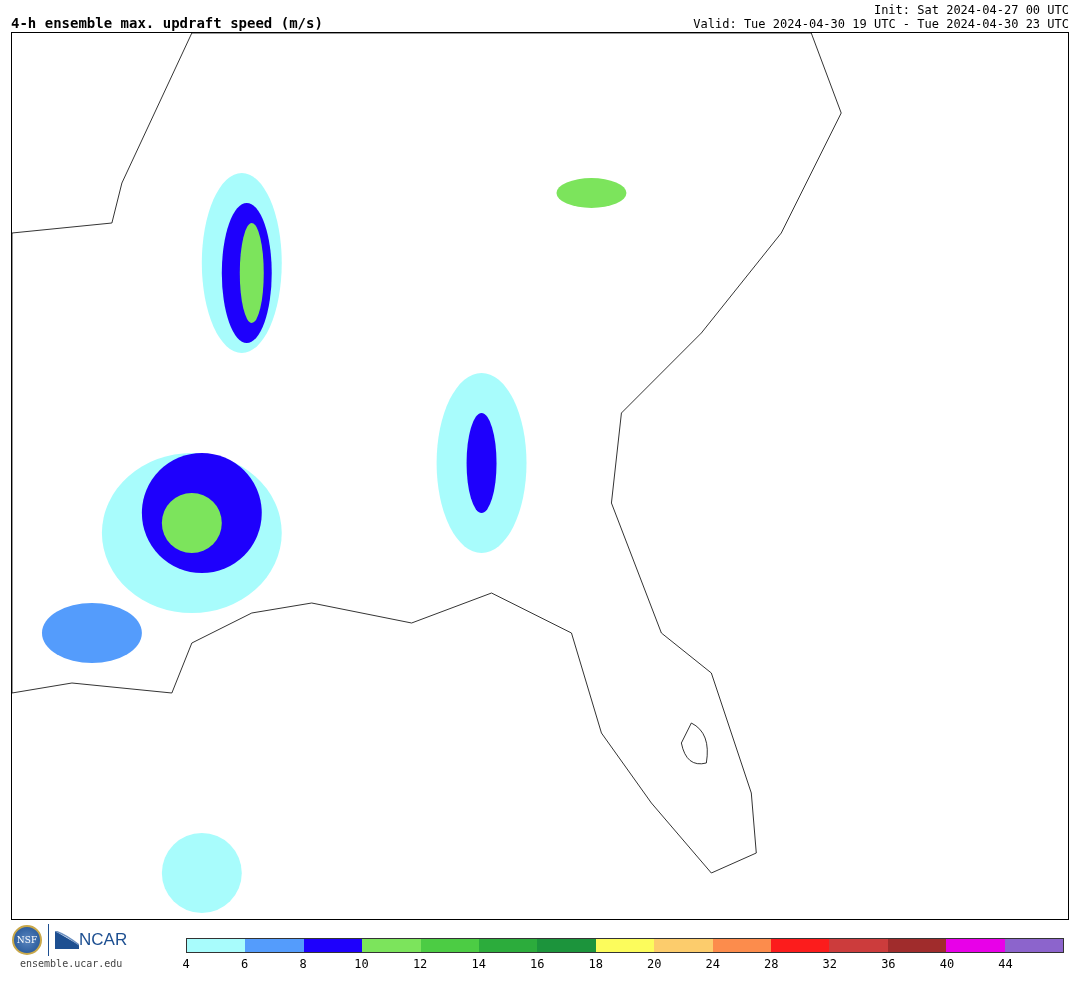 This screenshot has height=988, width=1080. Describe the element at coordinates (888, 964) in the screenshot. I see `legend-label: 36` at that location.